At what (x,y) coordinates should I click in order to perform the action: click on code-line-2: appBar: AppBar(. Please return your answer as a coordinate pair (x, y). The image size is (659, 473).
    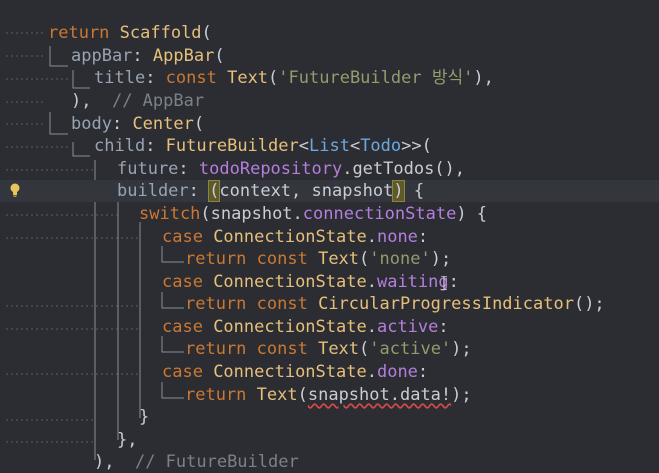
    Looking at the image, I should click on (365, 56).